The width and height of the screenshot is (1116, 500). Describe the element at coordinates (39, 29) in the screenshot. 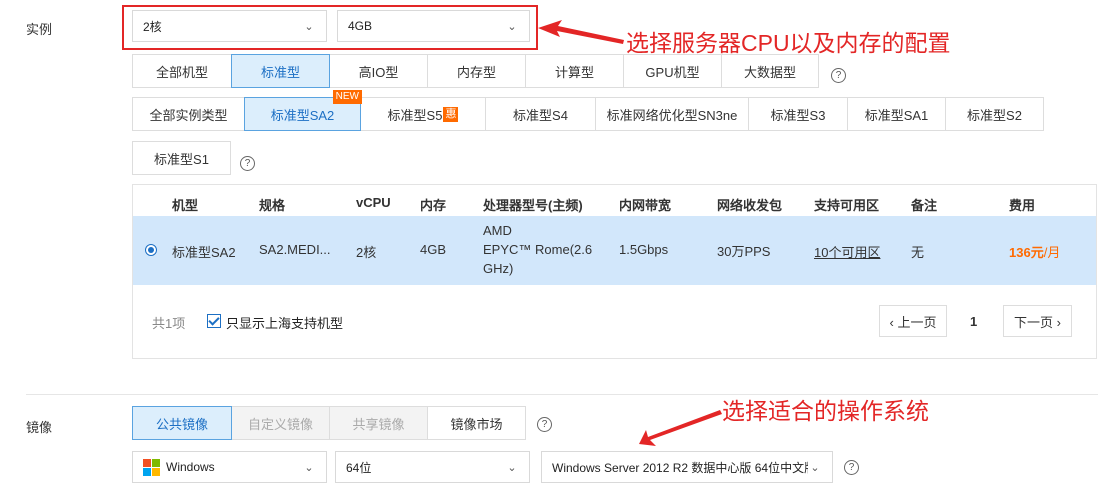

I see `instance-section-label: 实例` at that location.